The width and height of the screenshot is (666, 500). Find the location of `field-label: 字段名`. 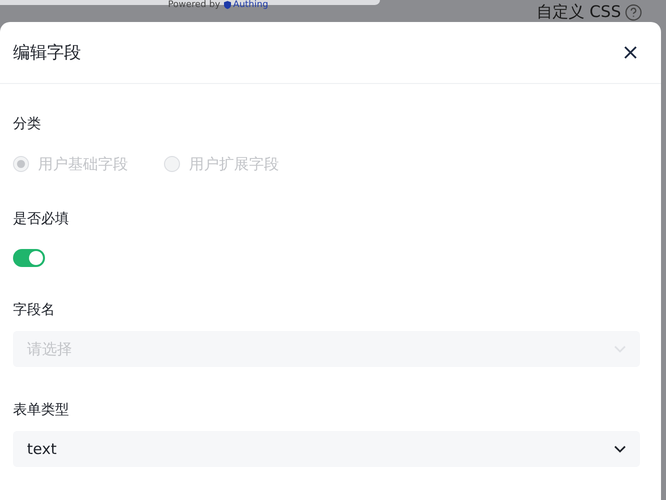

field-label: 字段名 is located at coordinates (34, 310).